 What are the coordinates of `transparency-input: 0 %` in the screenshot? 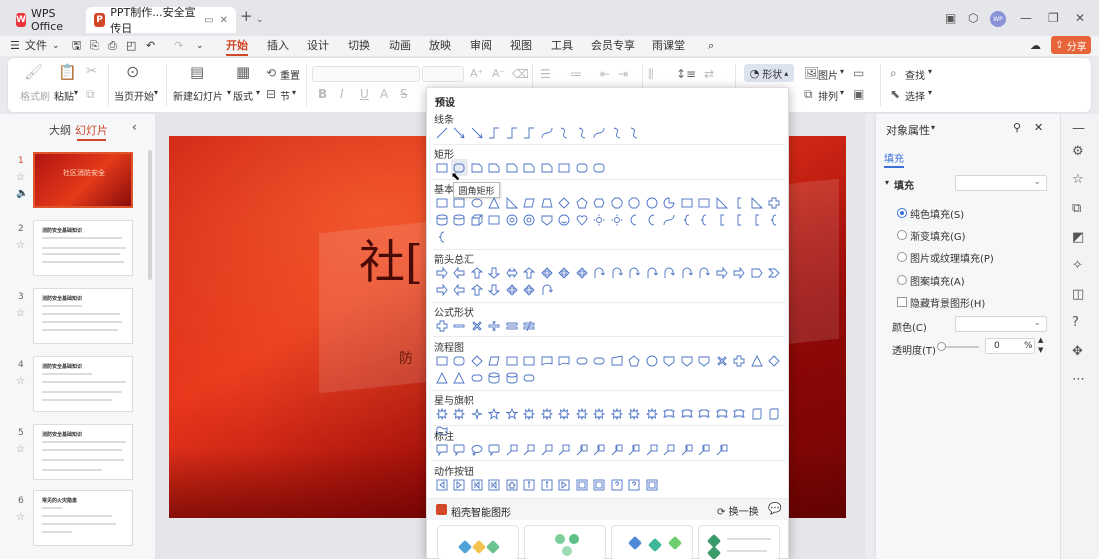 It's located at (1010, 346).